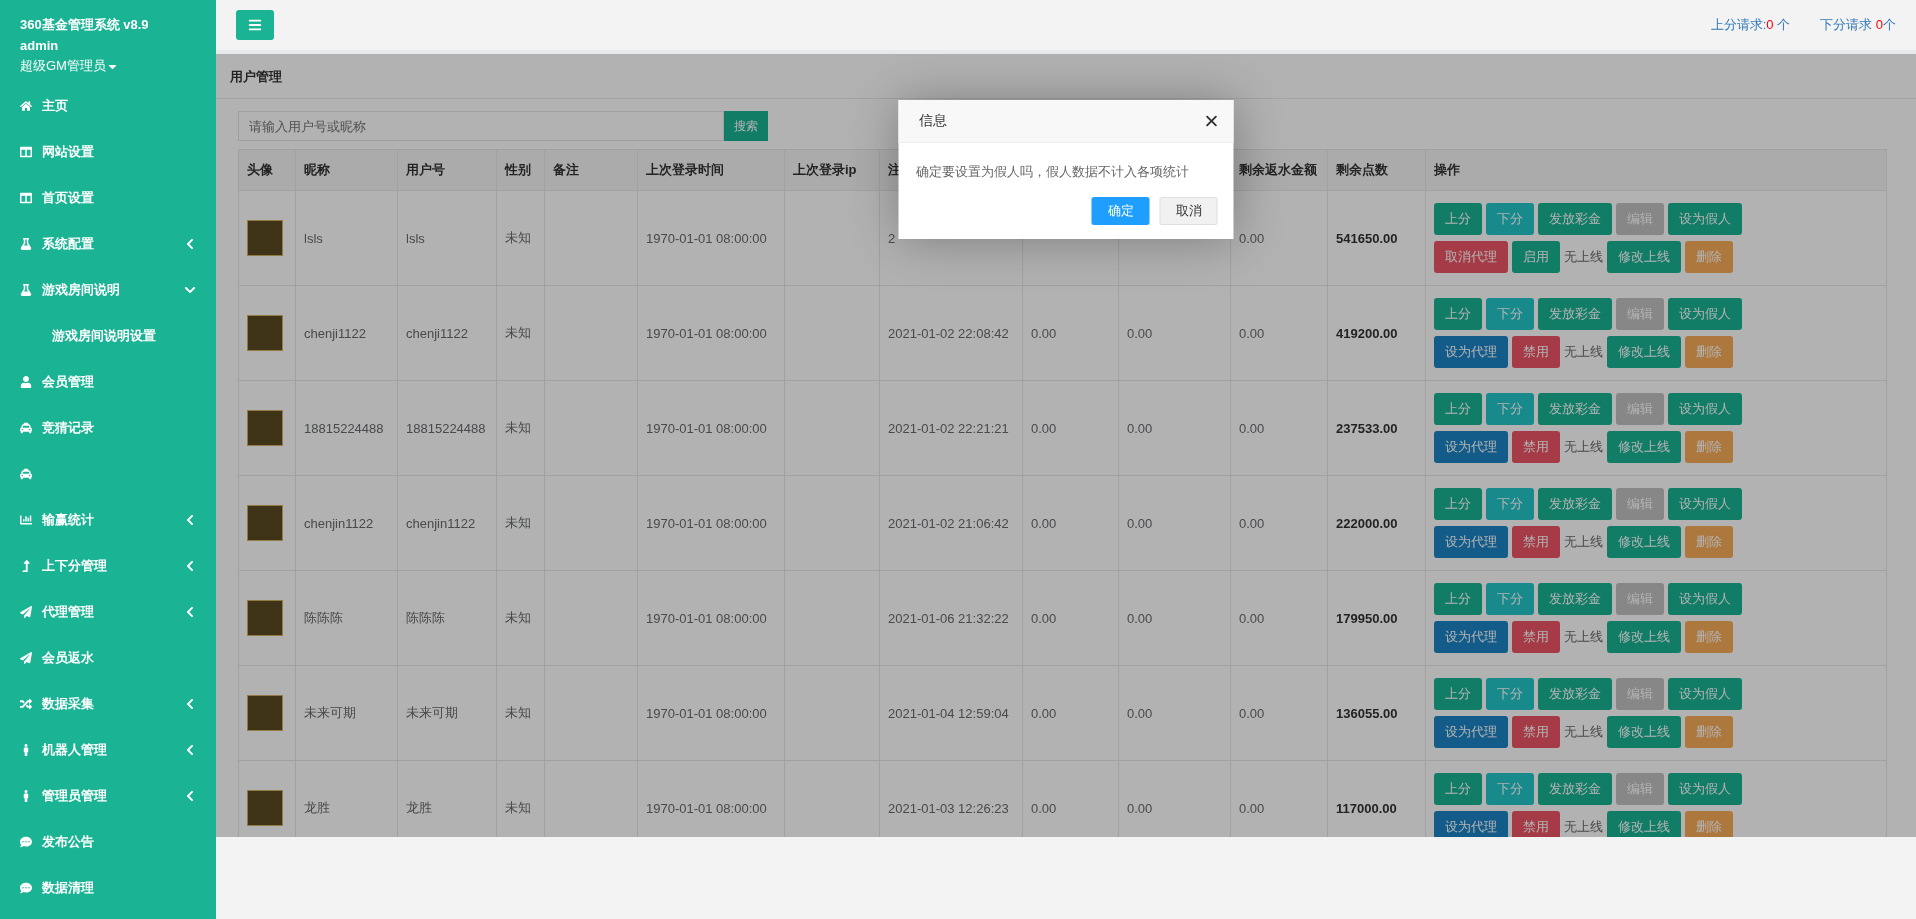 Image resolution: width=1916 pixels, height=919 pixels. What do you see at coordinates (108, 566) in the screenshot?
I see `sidebar-item: 上下分管理` at bounding box center [108, 566].